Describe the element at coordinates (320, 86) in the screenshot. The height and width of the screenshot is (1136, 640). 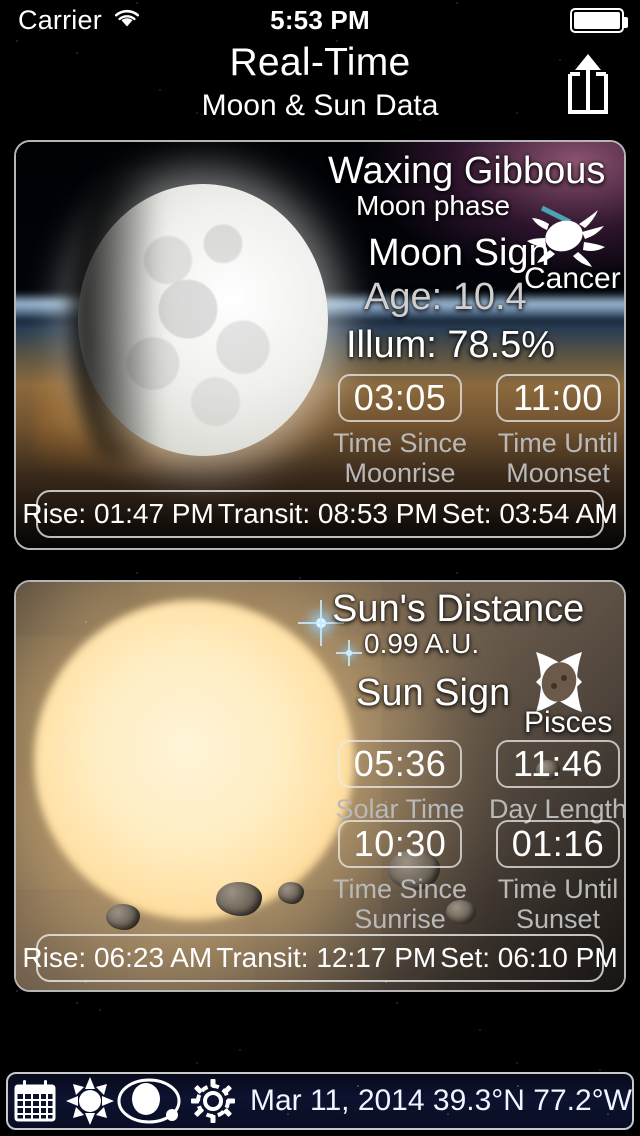
I see `page-header: Real-Time Moon & Sun Data` at that location.